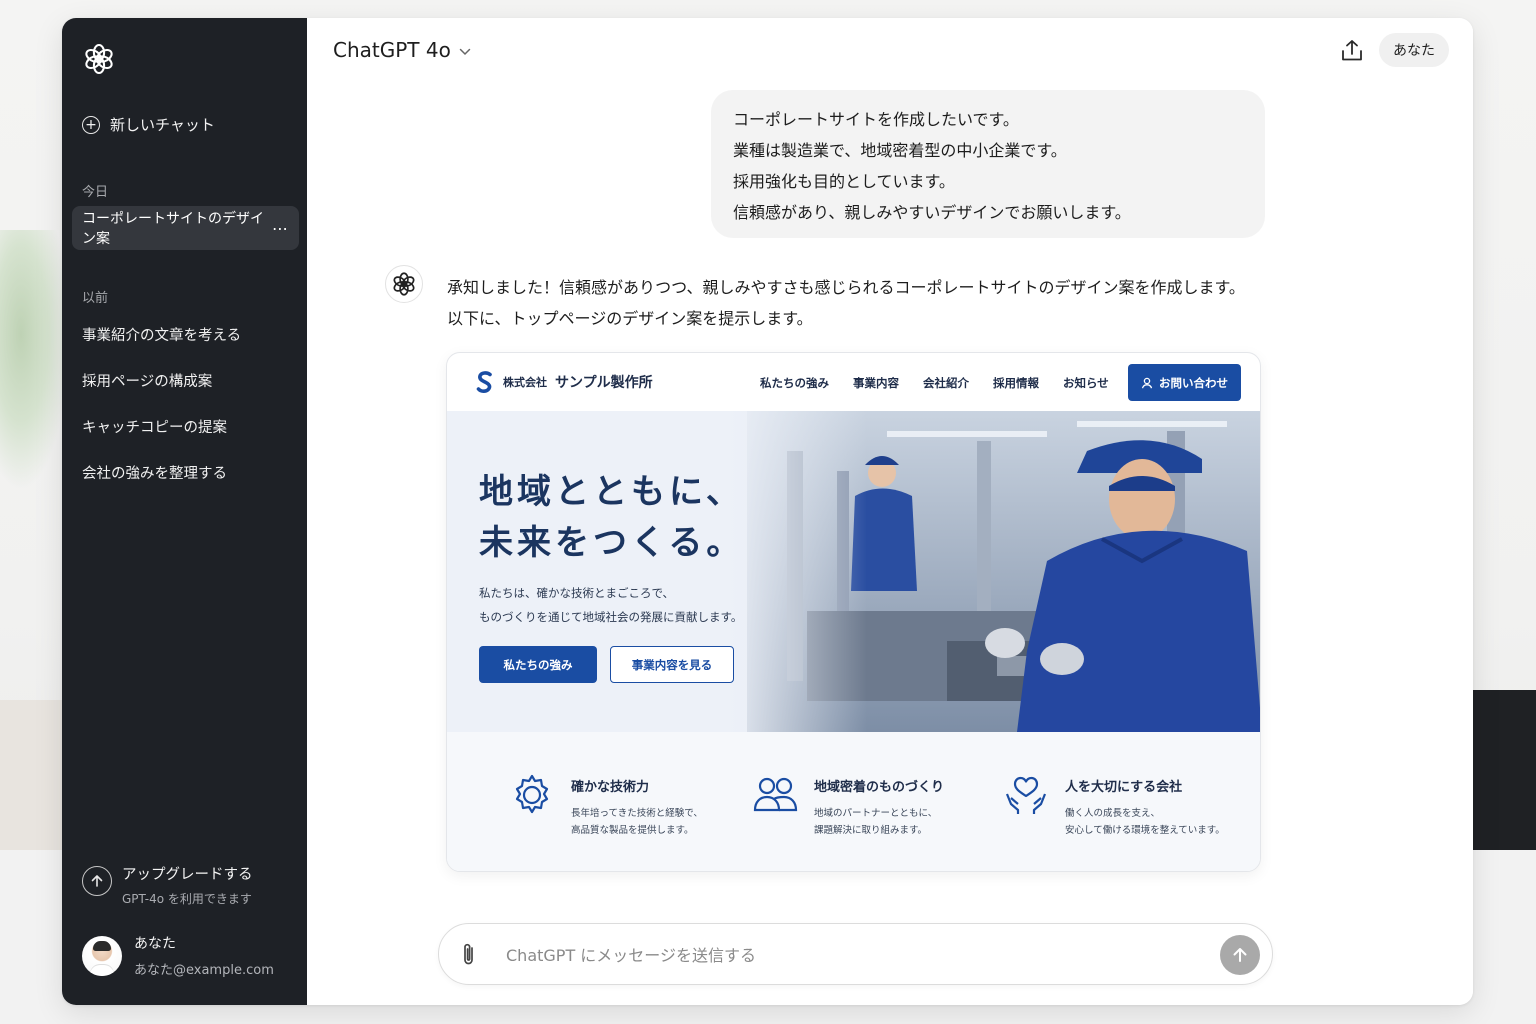 The height and width of the screenshot is (1024, 1536). I want to click on feature-description-line: 課題解決に取り組みます。, so click(871, 830).